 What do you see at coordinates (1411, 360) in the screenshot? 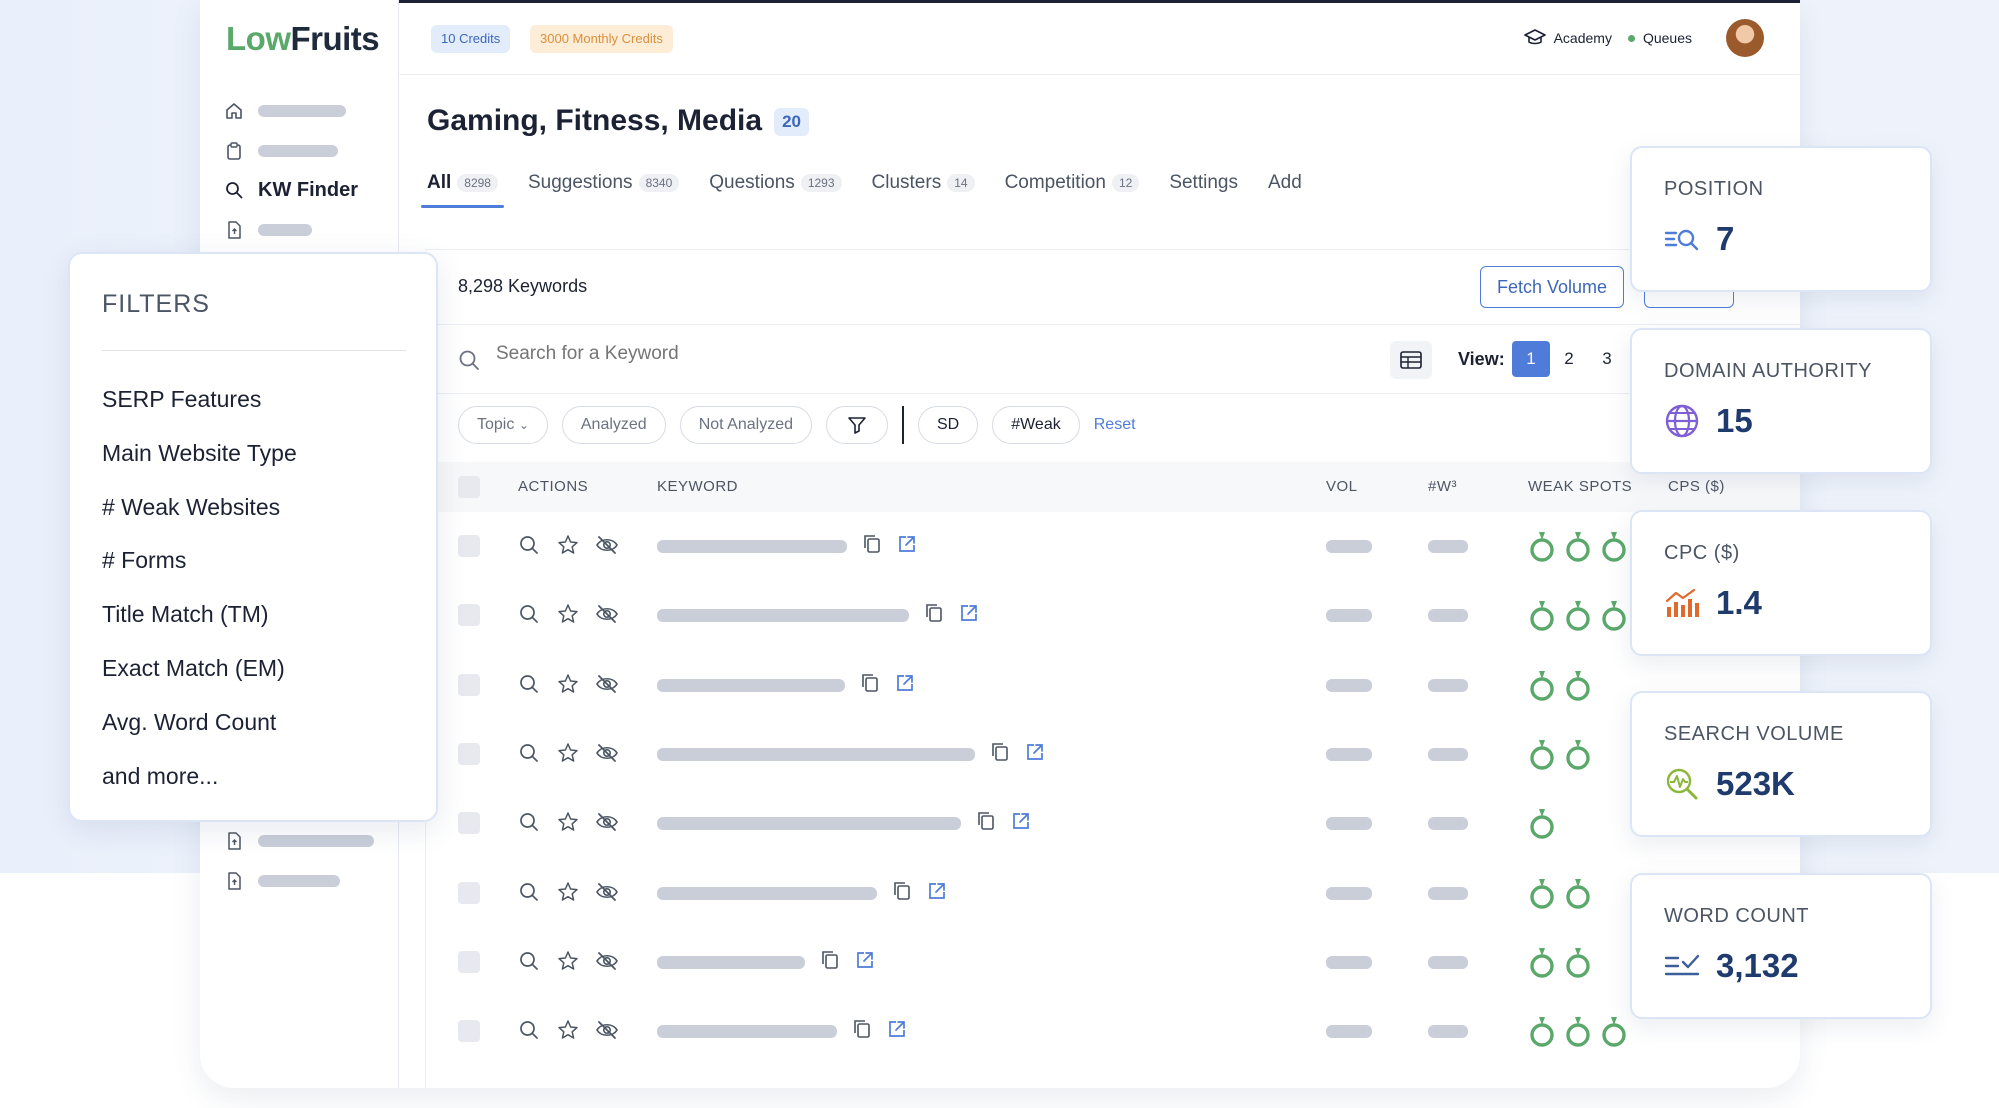
I see `table-view-toggle` at bounding box center [1411, 360].